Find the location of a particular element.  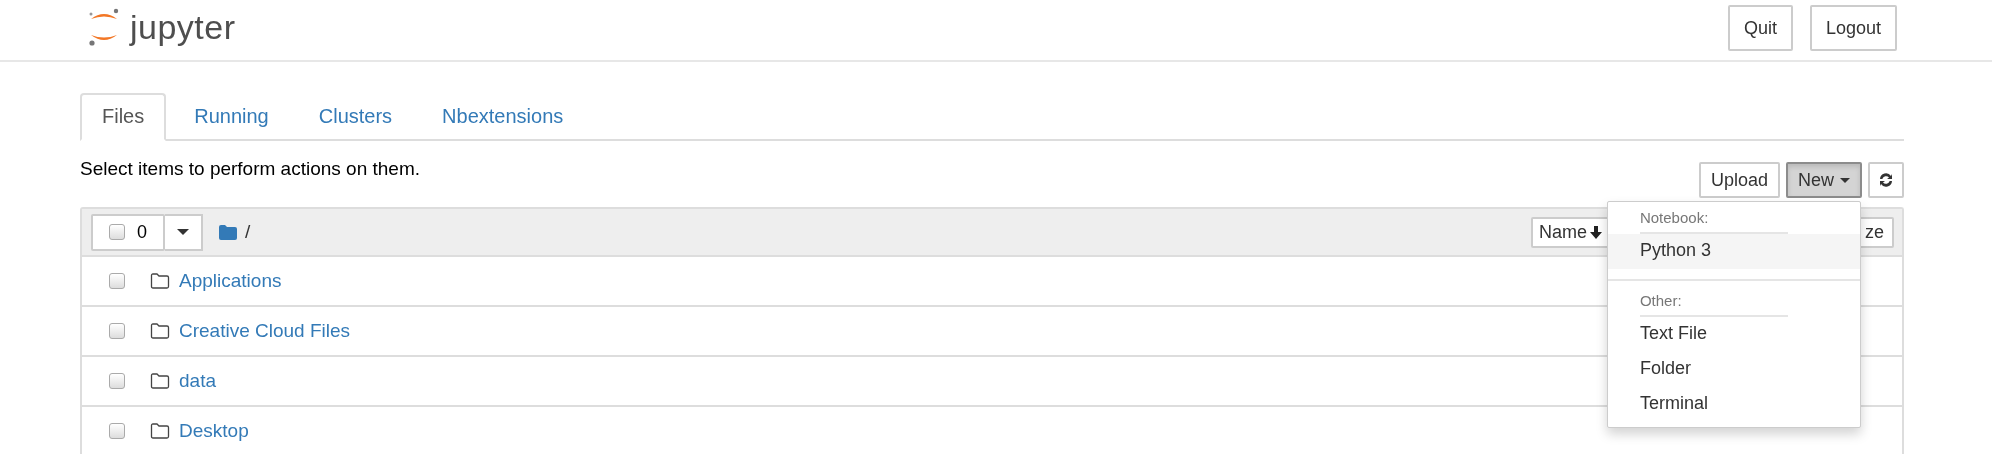

refresh-button is located at coordinates (1886, 180).